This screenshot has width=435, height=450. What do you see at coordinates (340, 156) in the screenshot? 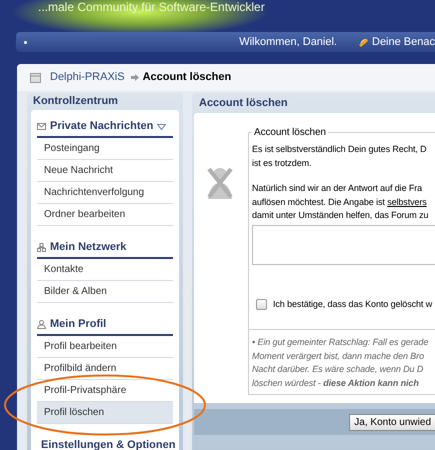
I see `intro-paragraph: Es ist selbstverständlich Dein gutes Recht, D ist es trotzdem.` at bounding box center [340, 156].